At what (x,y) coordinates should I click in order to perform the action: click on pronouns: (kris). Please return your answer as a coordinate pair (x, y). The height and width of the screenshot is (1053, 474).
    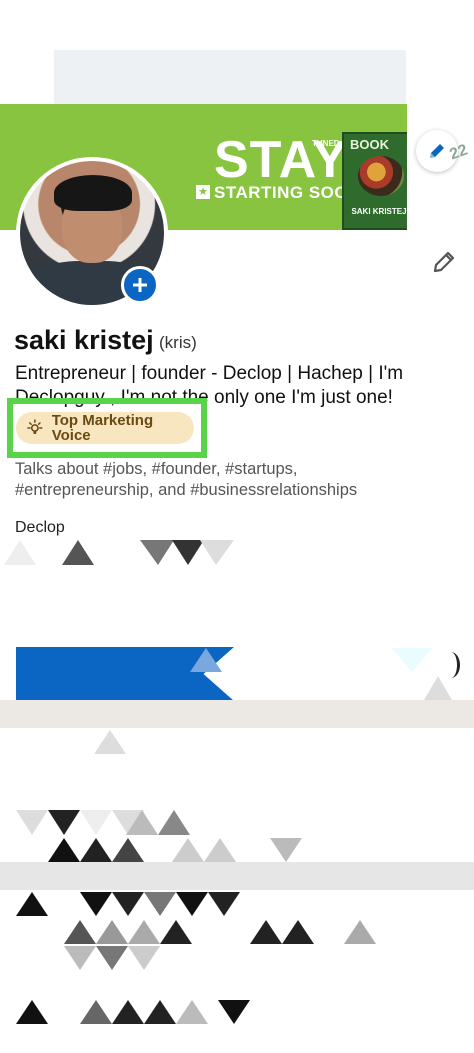
    Looking at the image, I should click on (178, 342).